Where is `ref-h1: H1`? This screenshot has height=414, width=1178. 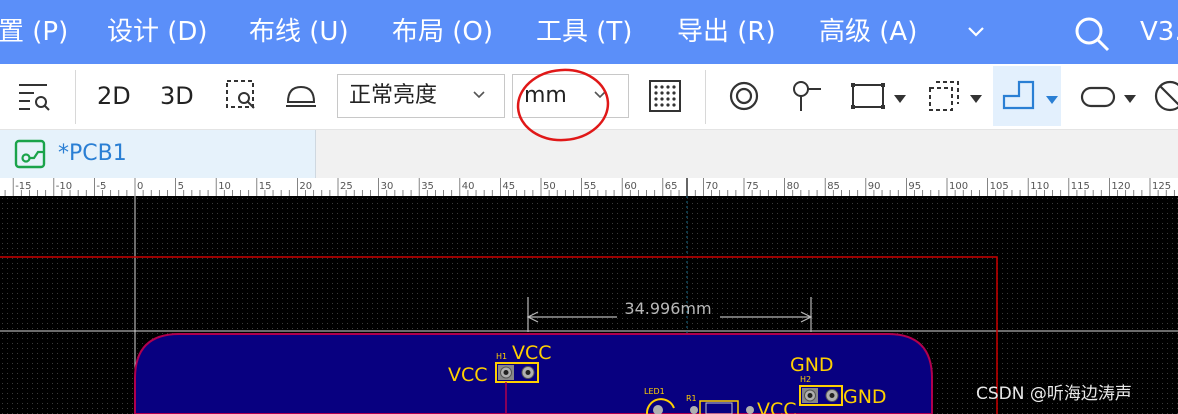 ref-h1: H1 is located at coordinates (501, 356).